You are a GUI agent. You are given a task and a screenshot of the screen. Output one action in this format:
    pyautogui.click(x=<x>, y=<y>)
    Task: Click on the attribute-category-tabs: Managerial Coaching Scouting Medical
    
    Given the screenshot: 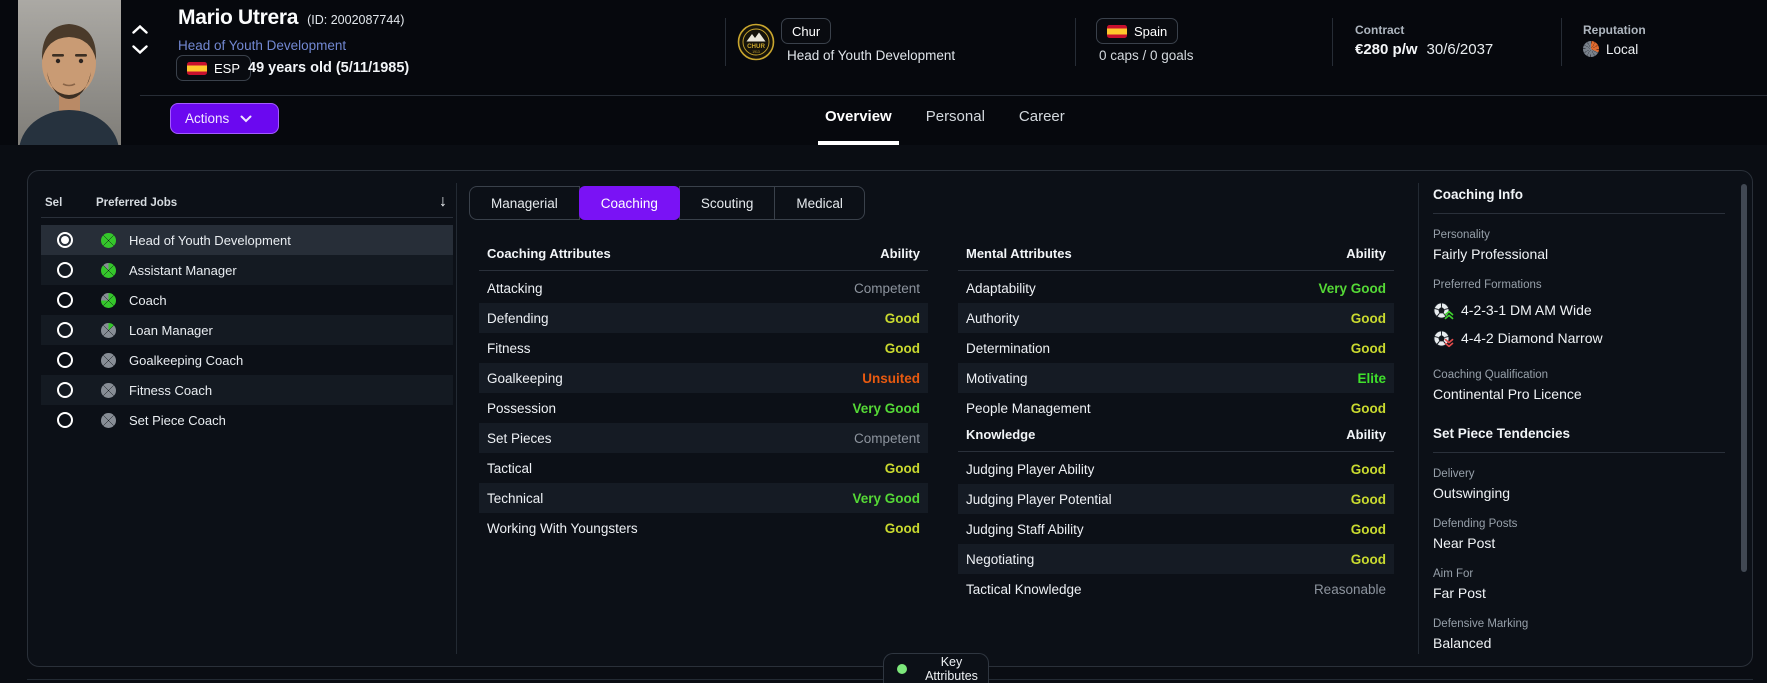 What is the action you would take?
    pyautogui.click(x=667, y=203)
    